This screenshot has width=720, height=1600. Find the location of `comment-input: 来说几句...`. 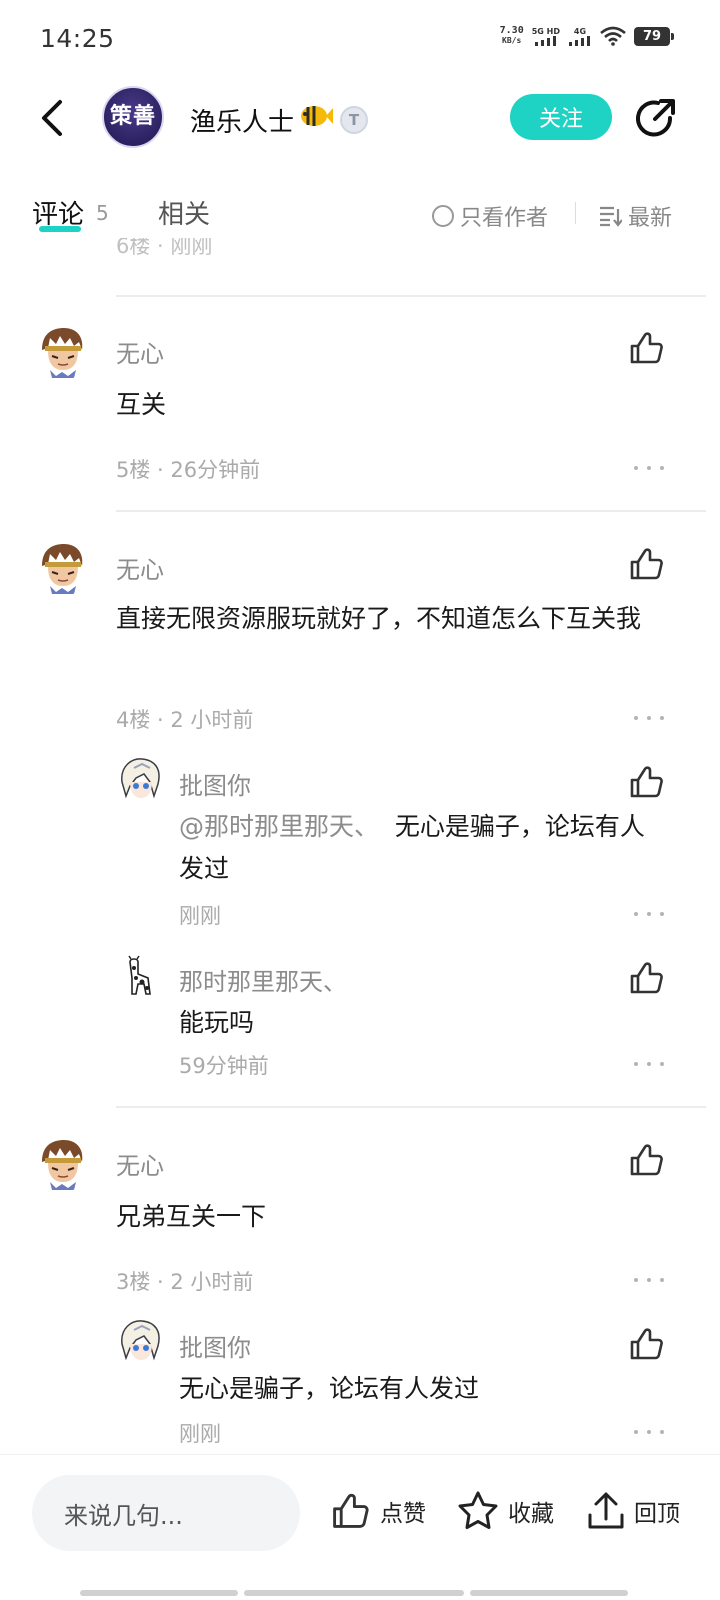

comment-input: 来说几句... is located at coordinates (166, 1513).